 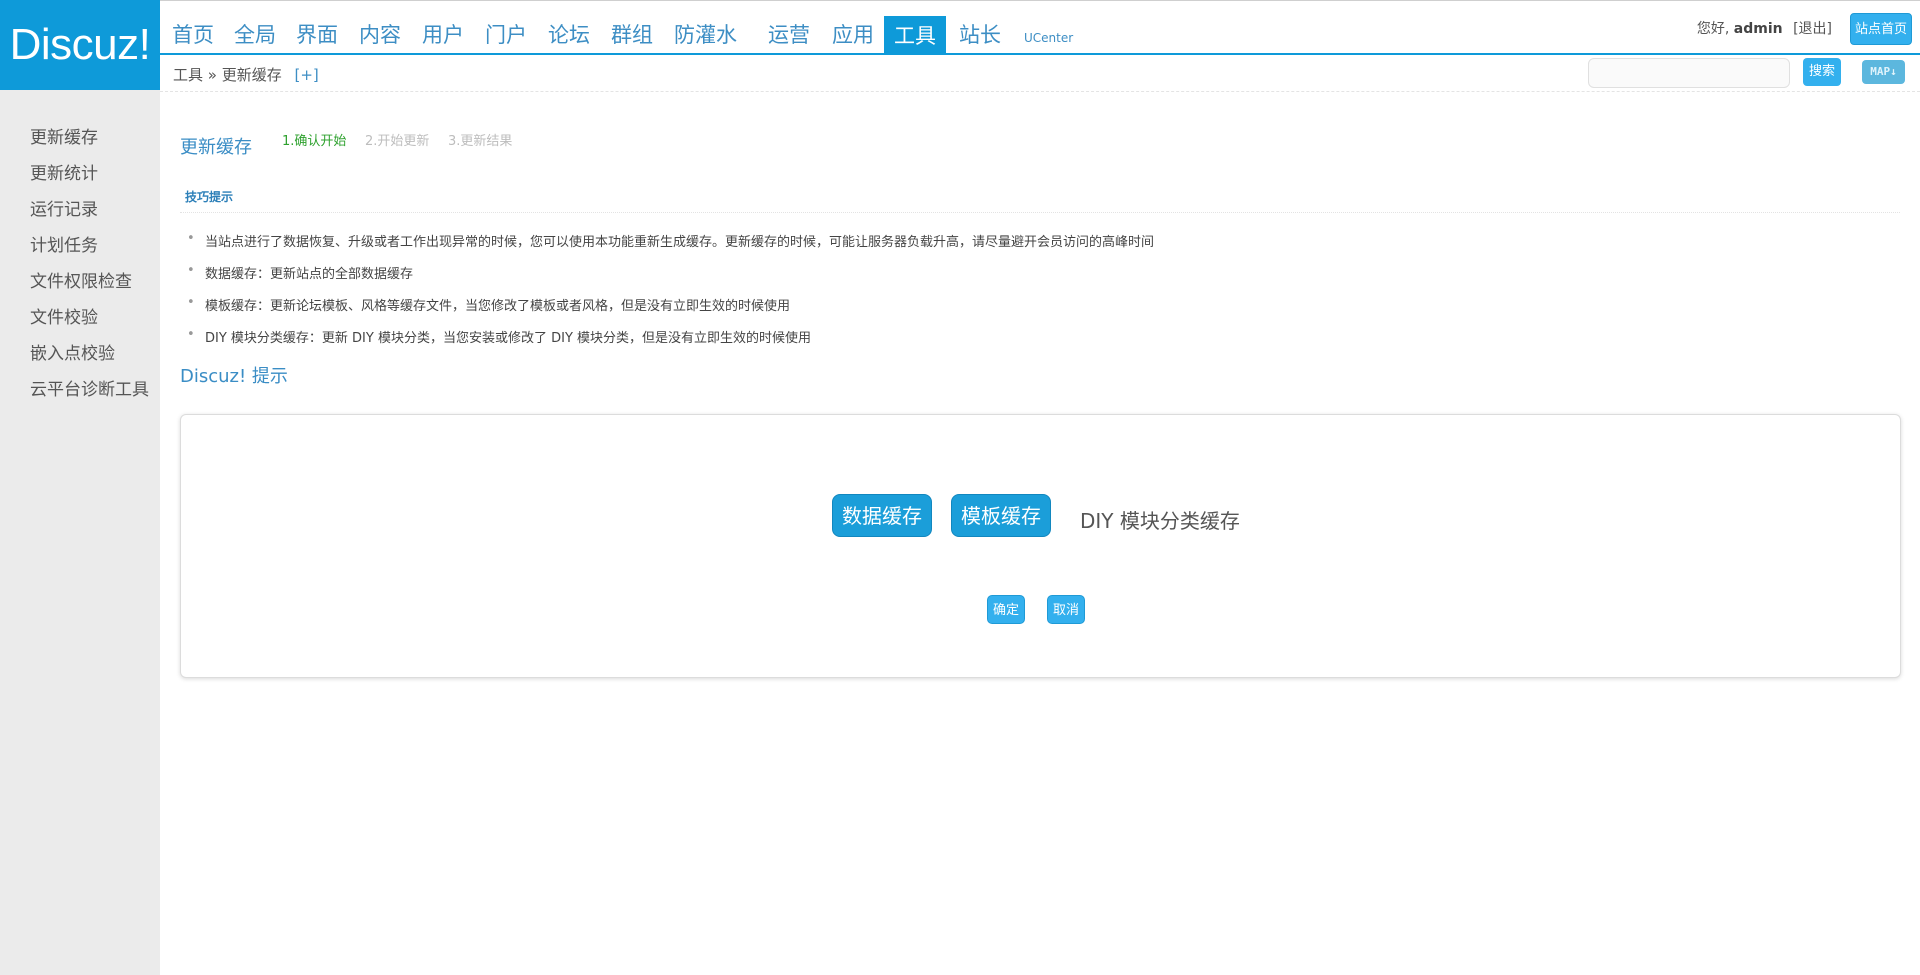 What do you see at coordinates (1881, 29) in the screenshot?
I see `site-home-button: 站点首页` at bounding box center [1881, 29].